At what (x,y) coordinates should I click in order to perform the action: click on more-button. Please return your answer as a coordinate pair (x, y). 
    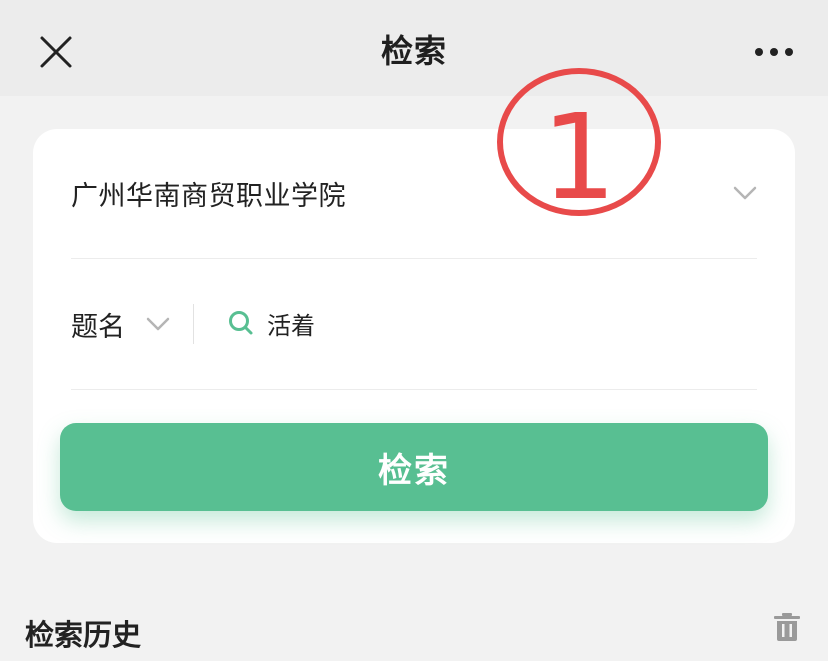
    Looking at the image, I should click on (774, 52).